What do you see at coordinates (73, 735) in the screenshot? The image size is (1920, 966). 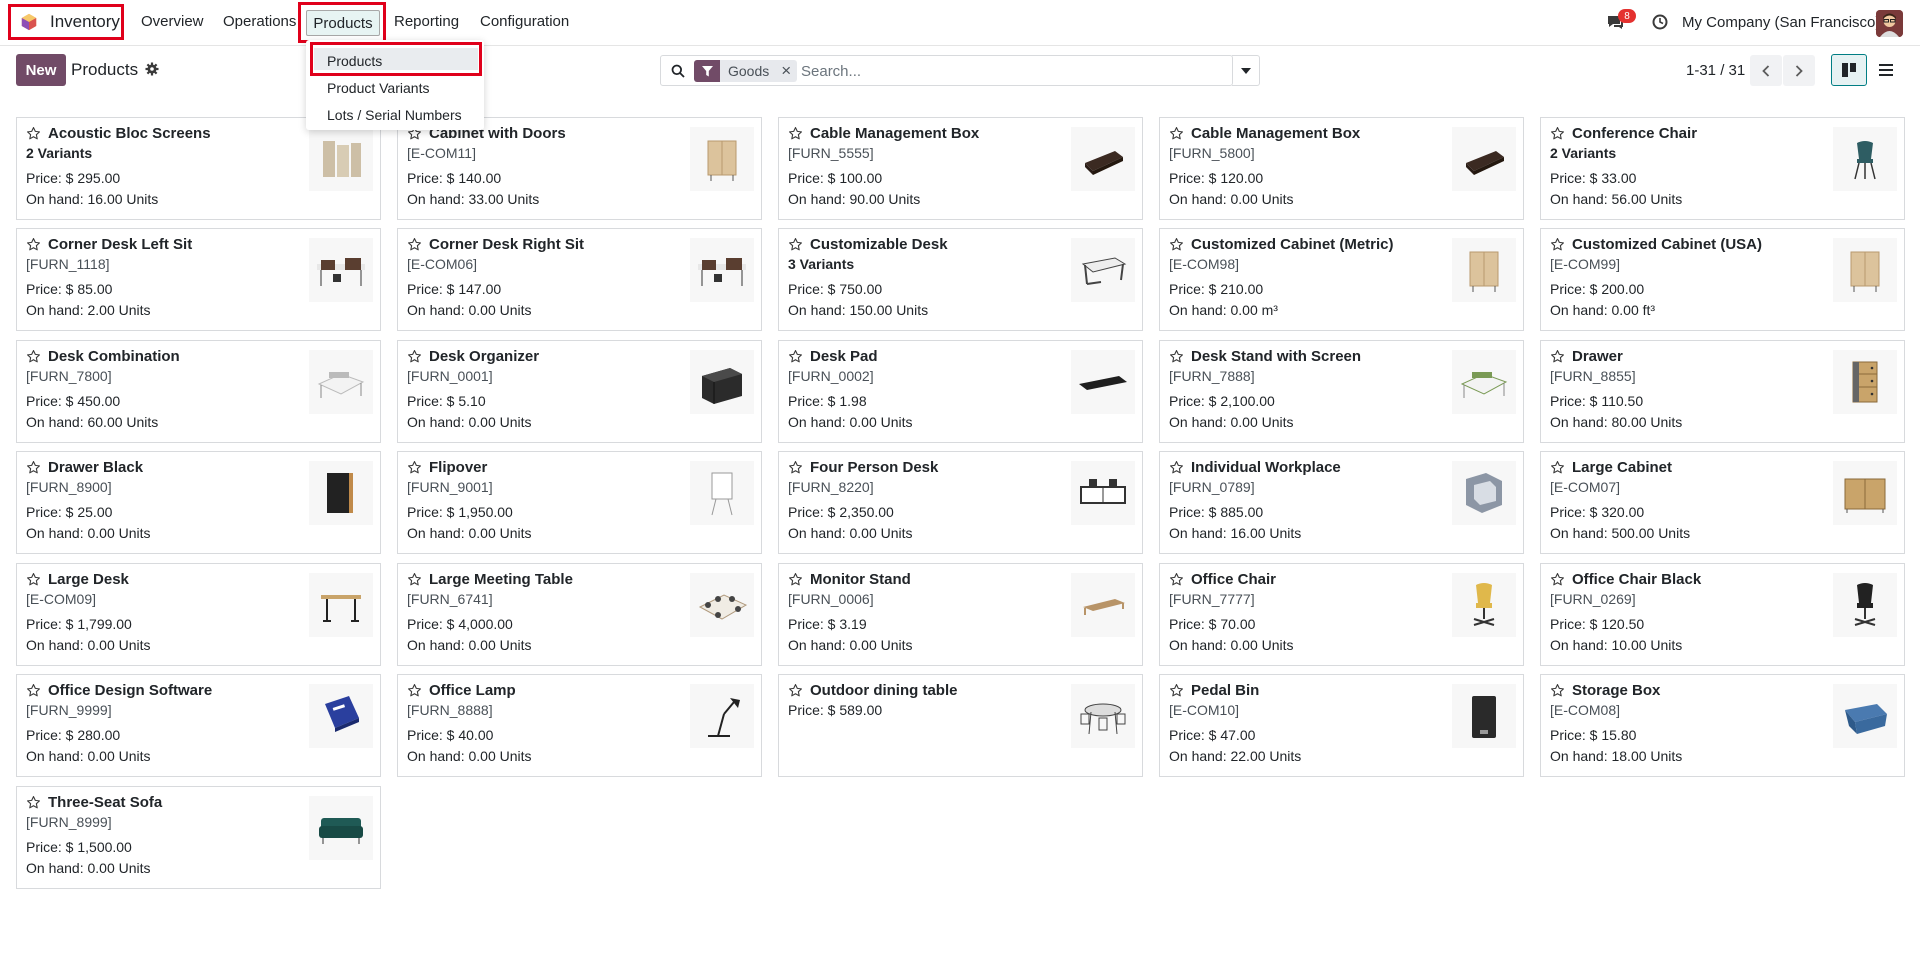 I see `product-price: Price: $ 280.00` at bounding box center [73, 735].